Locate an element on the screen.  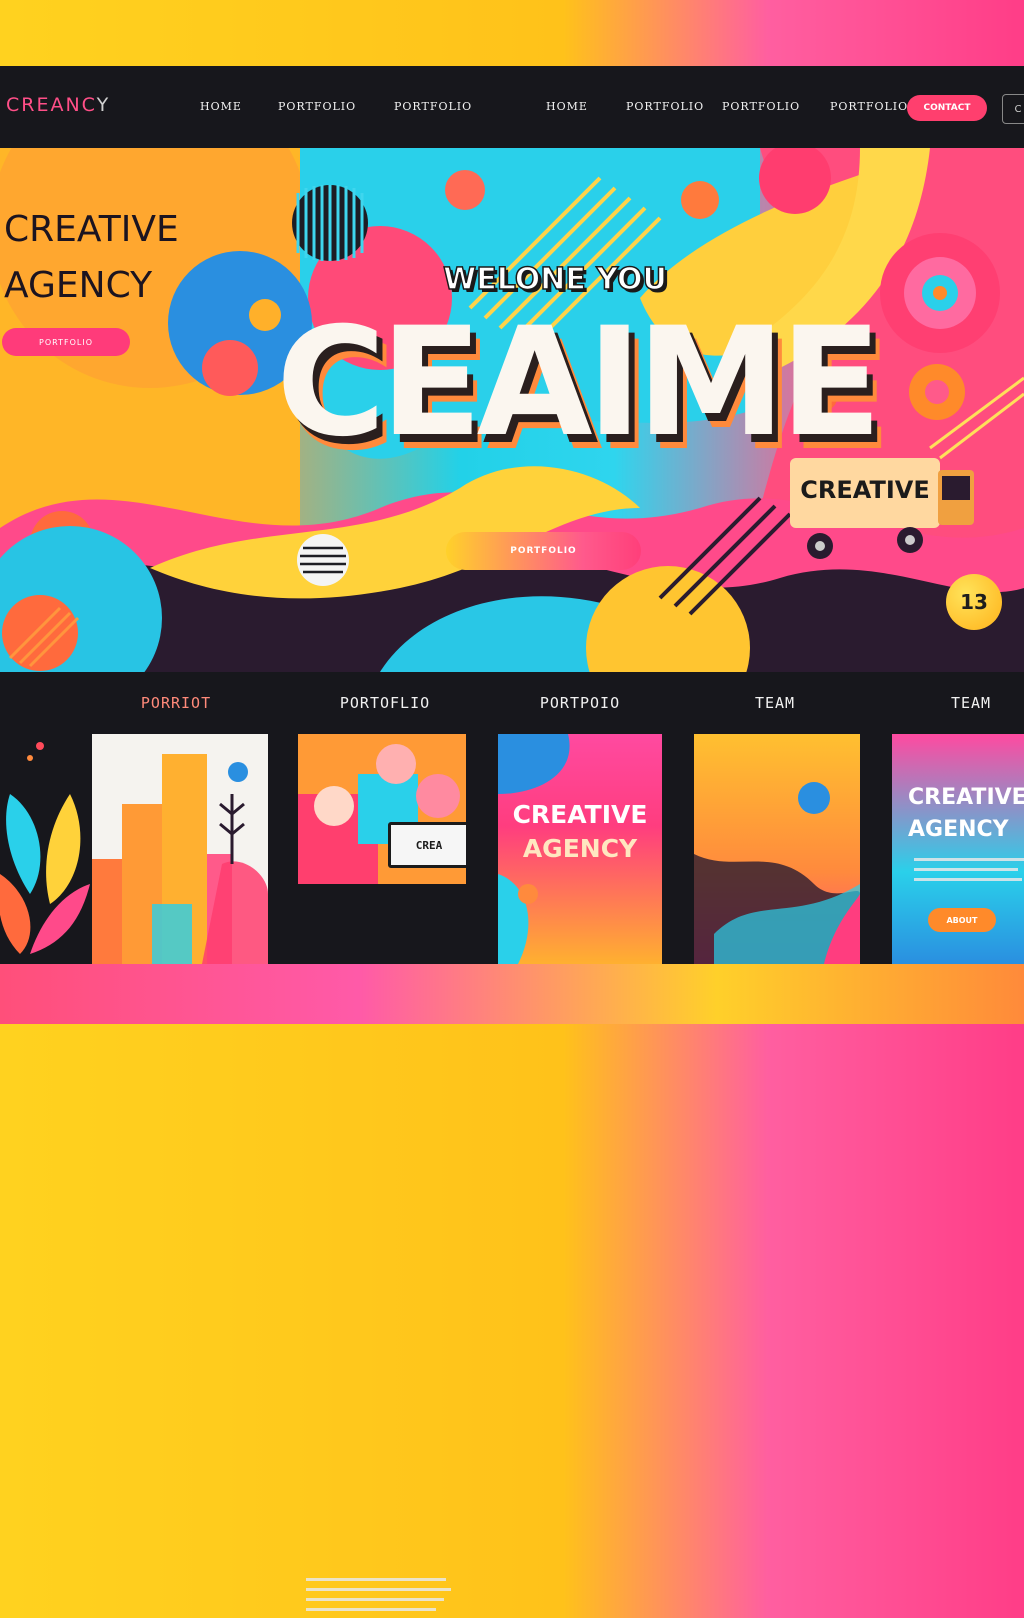
portfolio-header-4: TEAM is located at coordinates (775, 703).